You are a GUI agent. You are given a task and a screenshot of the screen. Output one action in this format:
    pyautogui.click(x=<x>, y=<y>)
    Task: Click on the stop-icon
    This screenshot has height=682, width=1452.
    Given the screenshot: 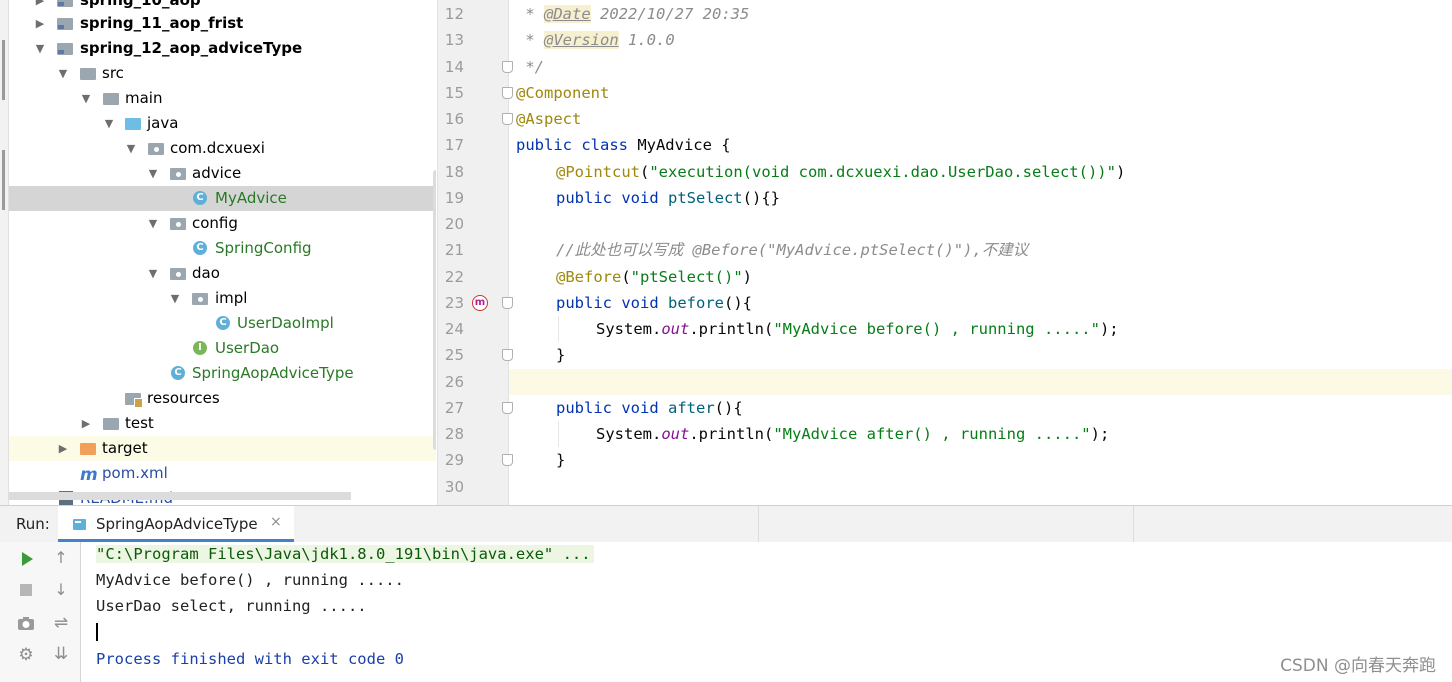 What is the action you would take?
    pyautogui.click(x=26, y=590)
    